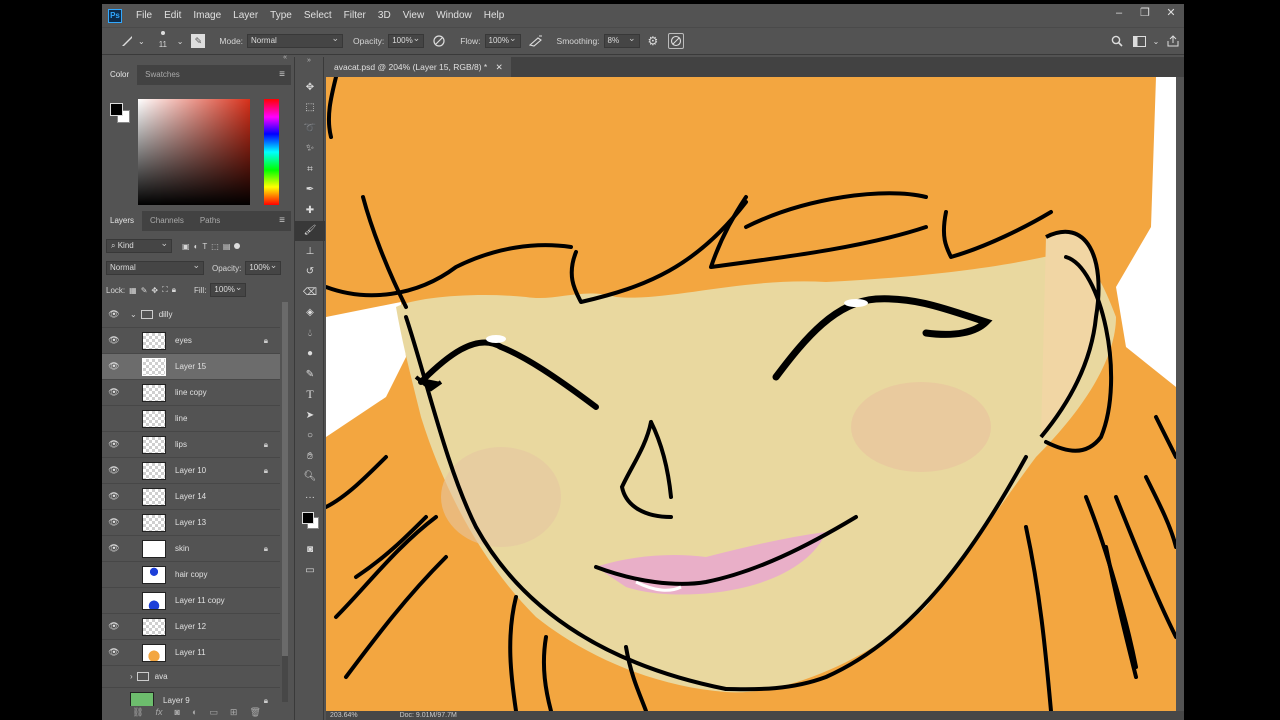  What do you see at coordinates (310, 354) in the screenshot?
I see `dodge-tool-icon: ●` at bounding box center [310, 354].